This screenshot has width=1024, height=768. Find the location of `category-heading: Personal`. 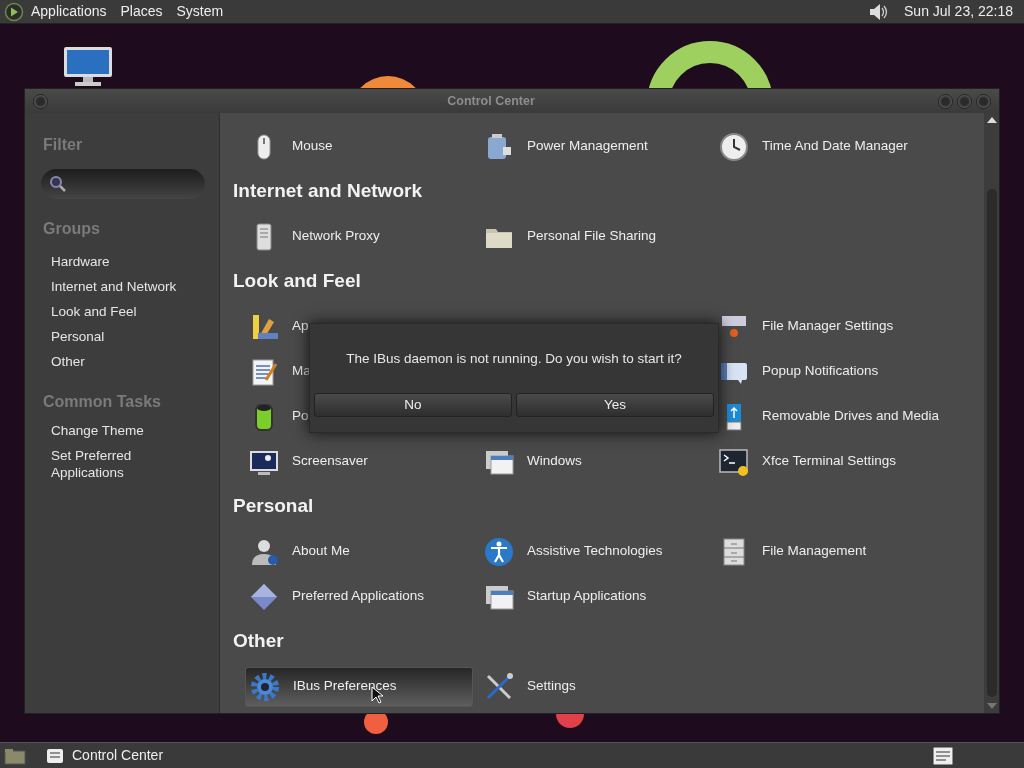

category-heading: Personal is located at coordinates (274, 506).